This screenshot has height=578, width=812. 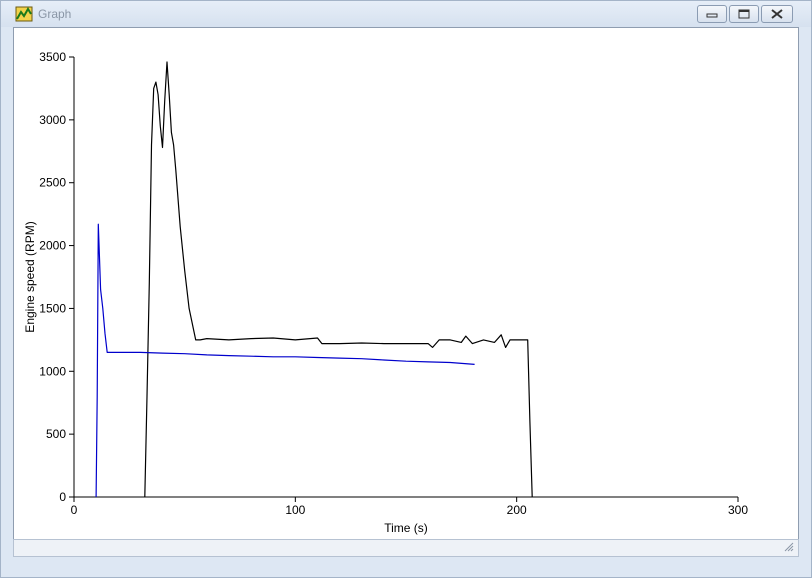 What do you see at coordinates (52, 371) in the screenshot?
I see `y-tick-label: 1000` at bounding box center [52, 371].